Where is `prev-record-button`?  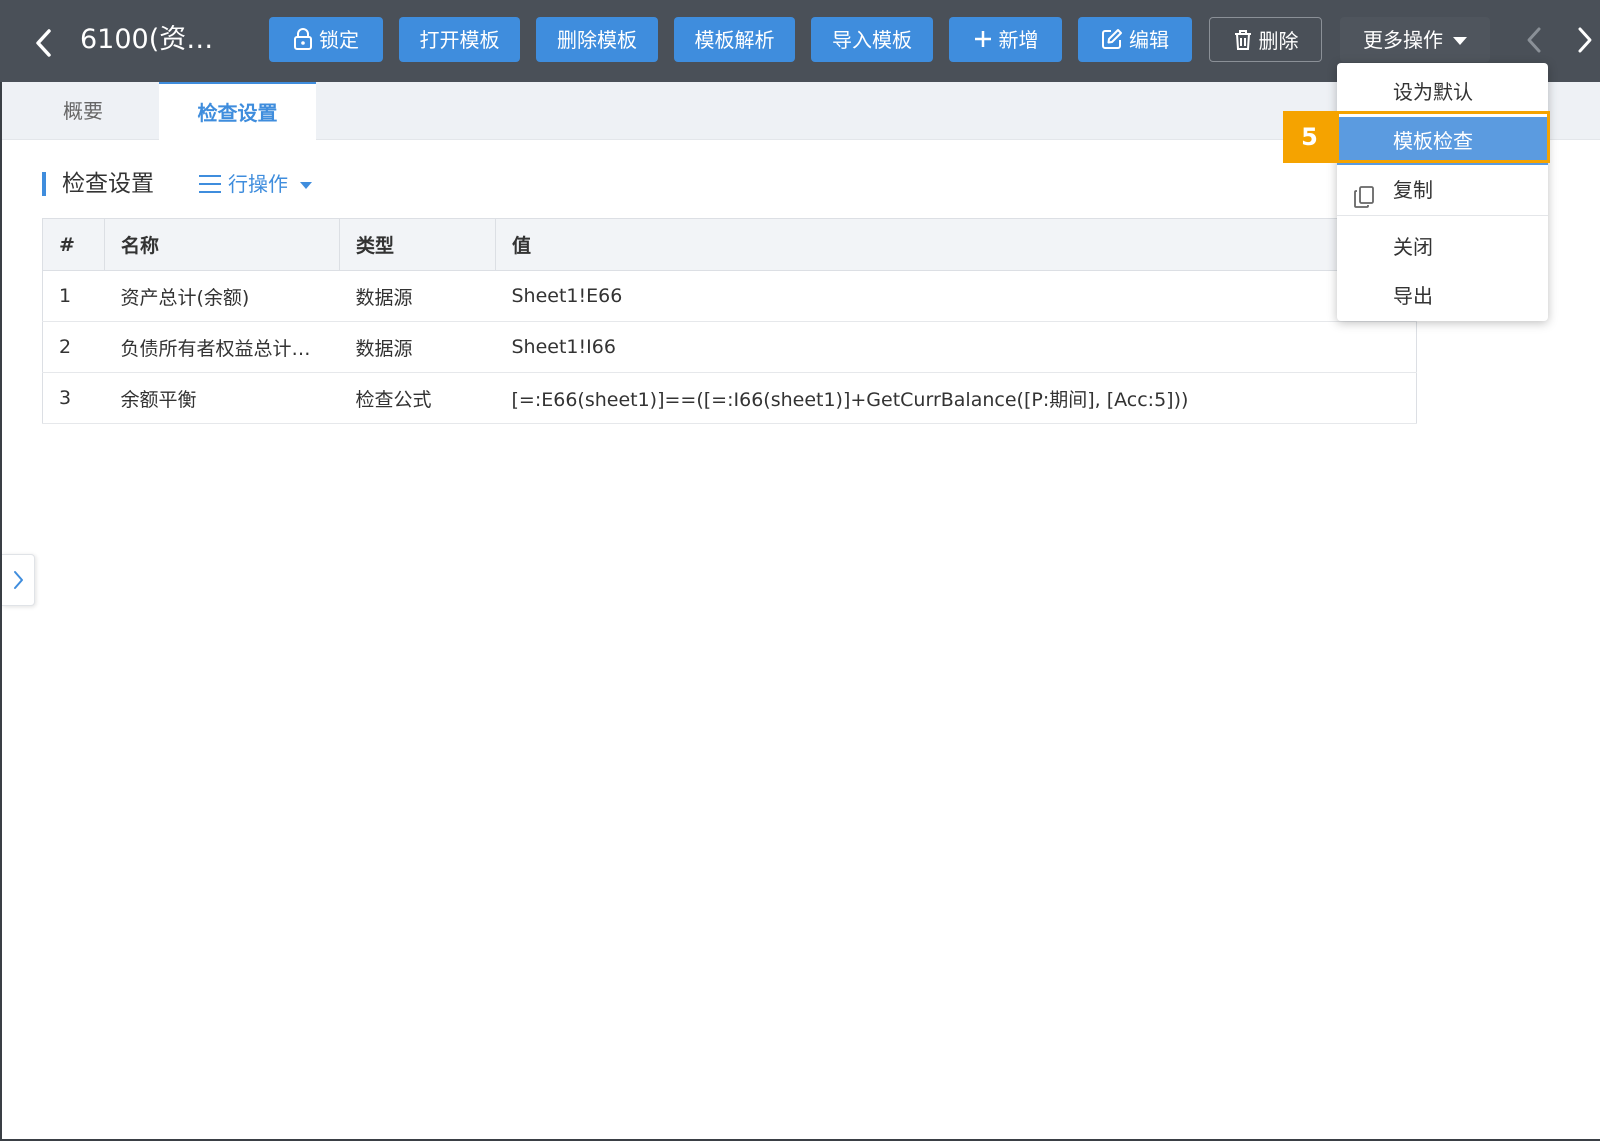
prev-record-button is located at coordinates (1534, 40).